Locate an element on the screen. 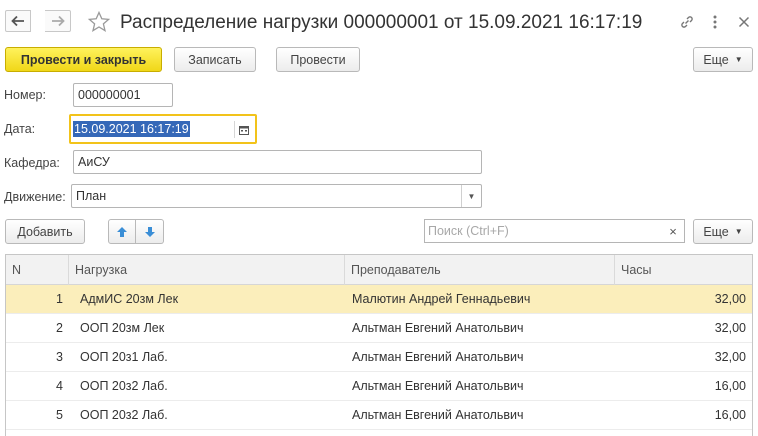 This screenshot has width=758, height=436. move-up-icon is located at coordinates (122, 231).